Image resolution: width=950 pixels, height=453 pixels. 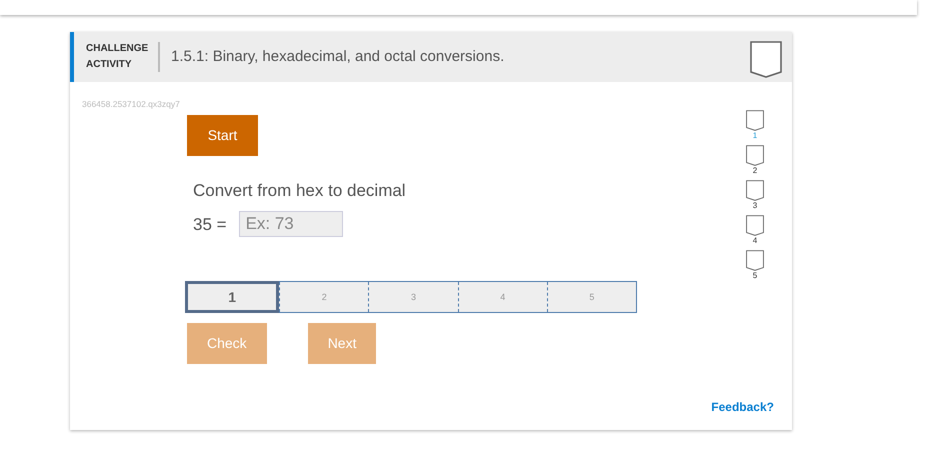 What do you see at coordinates (755, 171) in the screenshot?
I see `level-number: 2` at bounding box center [755, 171].